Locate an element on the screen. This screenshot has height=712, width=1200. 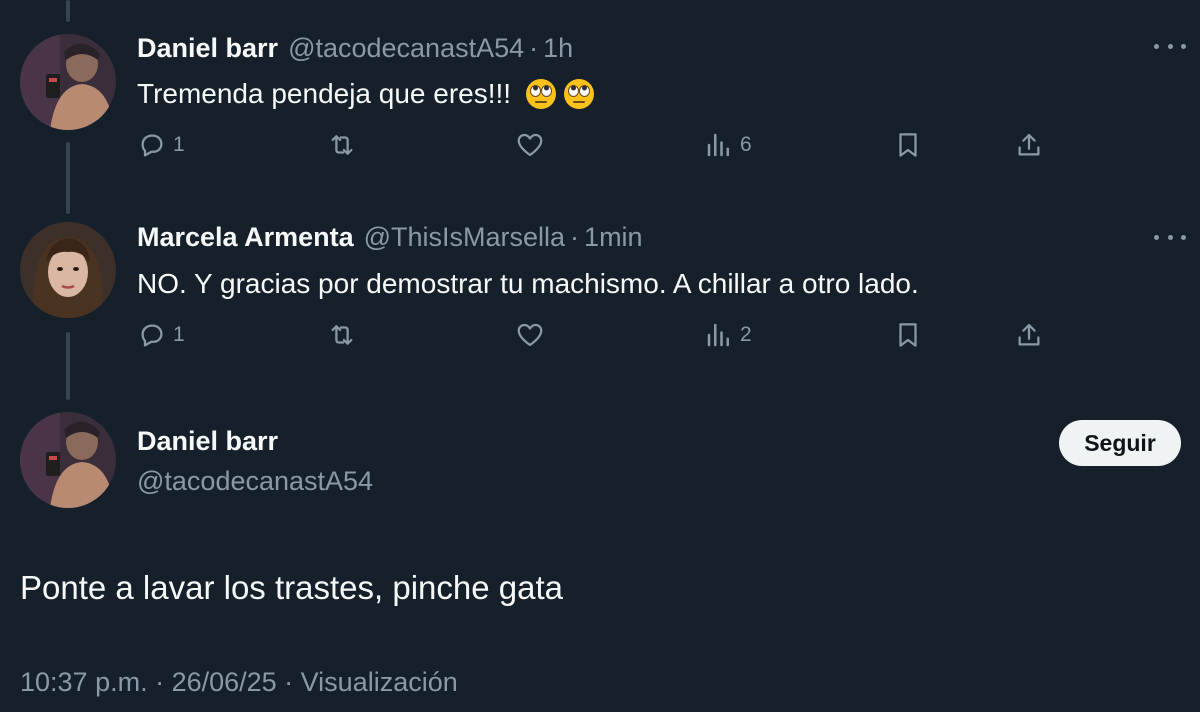
tweet-header: Marcela Armenta @ThisIsMarsella · 1min is located at coordinates (390, 237).